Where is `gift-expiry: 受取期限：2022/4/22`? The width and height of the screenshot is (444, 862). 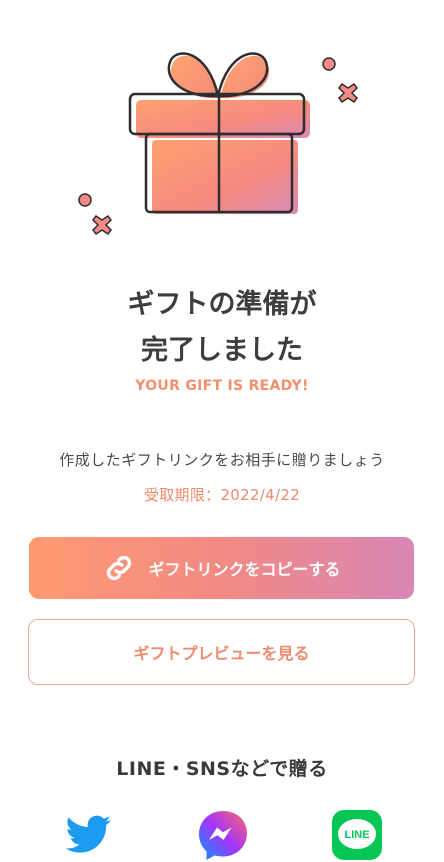 gift-expiry: 受取期限：2022/4/22 is located at coordinates (222, 495).